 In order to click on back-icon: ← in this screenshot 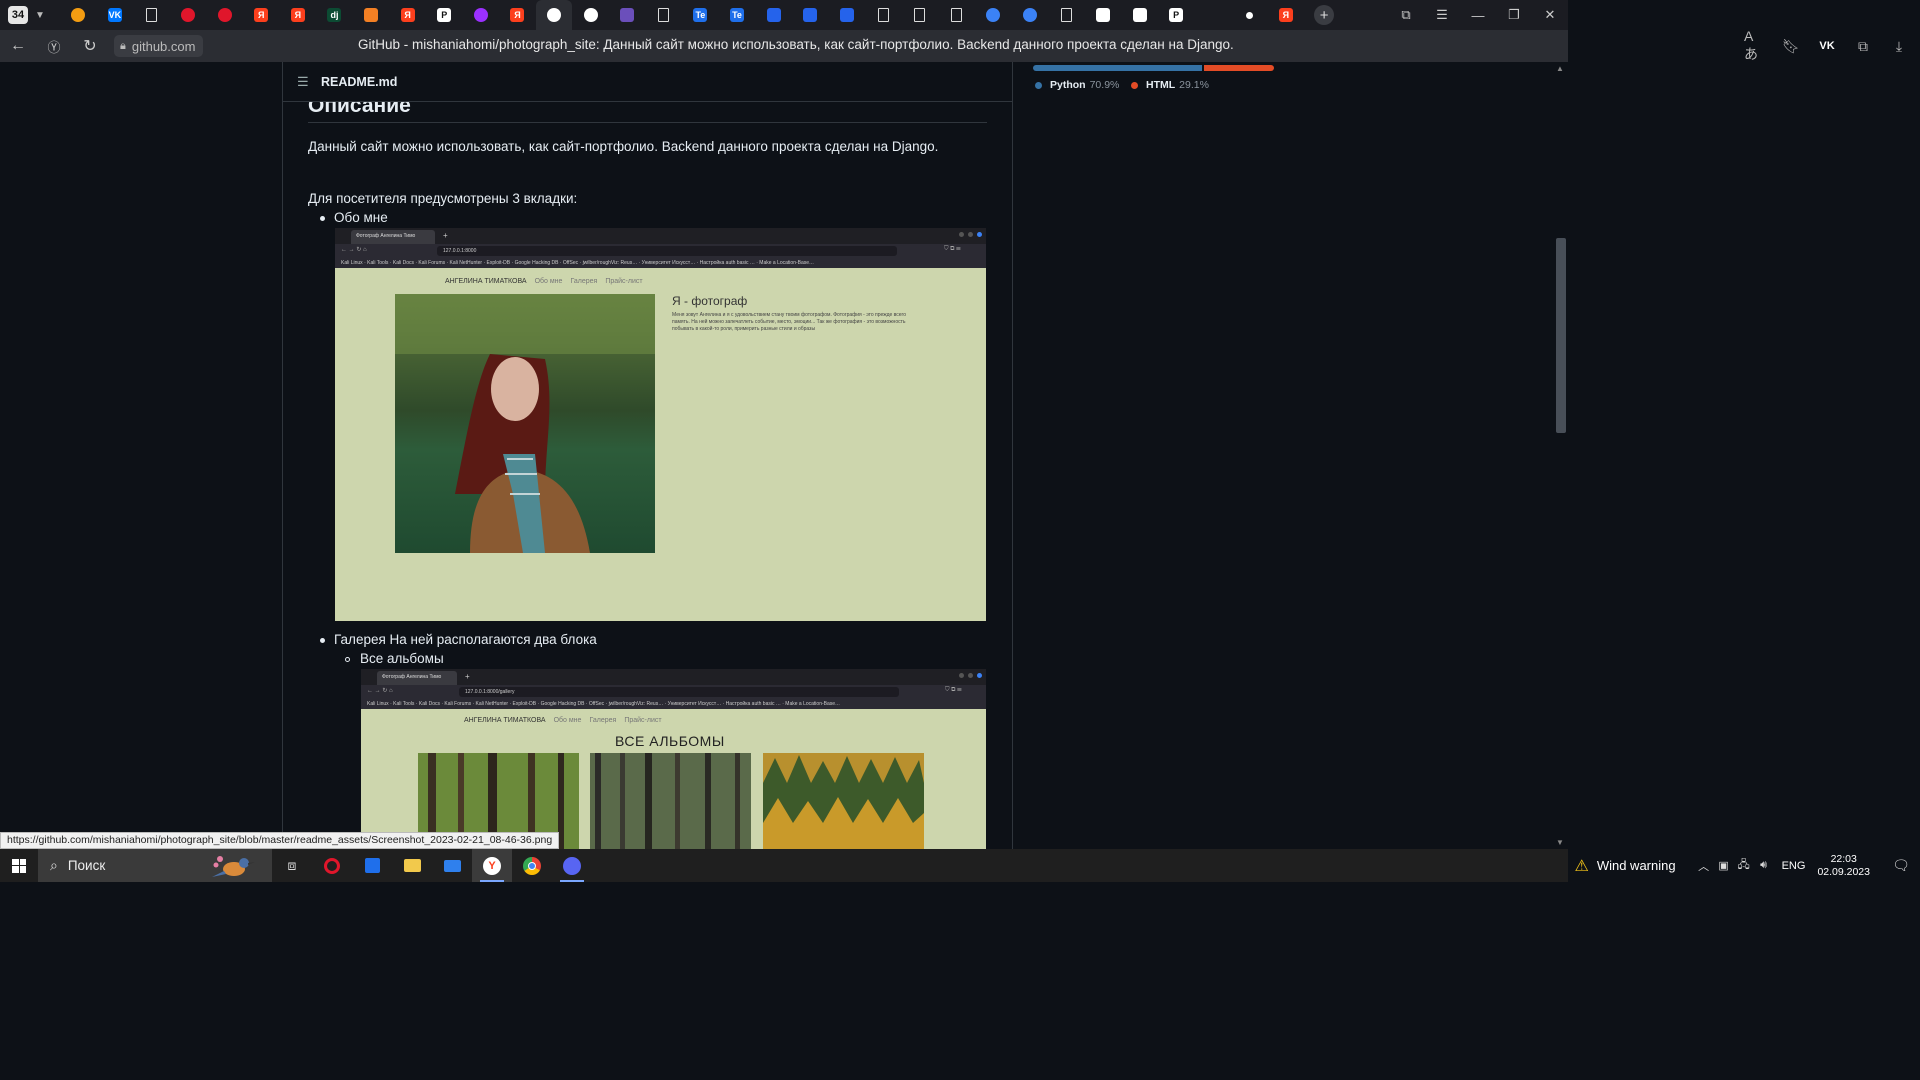, I will do `click(18, 46)`.